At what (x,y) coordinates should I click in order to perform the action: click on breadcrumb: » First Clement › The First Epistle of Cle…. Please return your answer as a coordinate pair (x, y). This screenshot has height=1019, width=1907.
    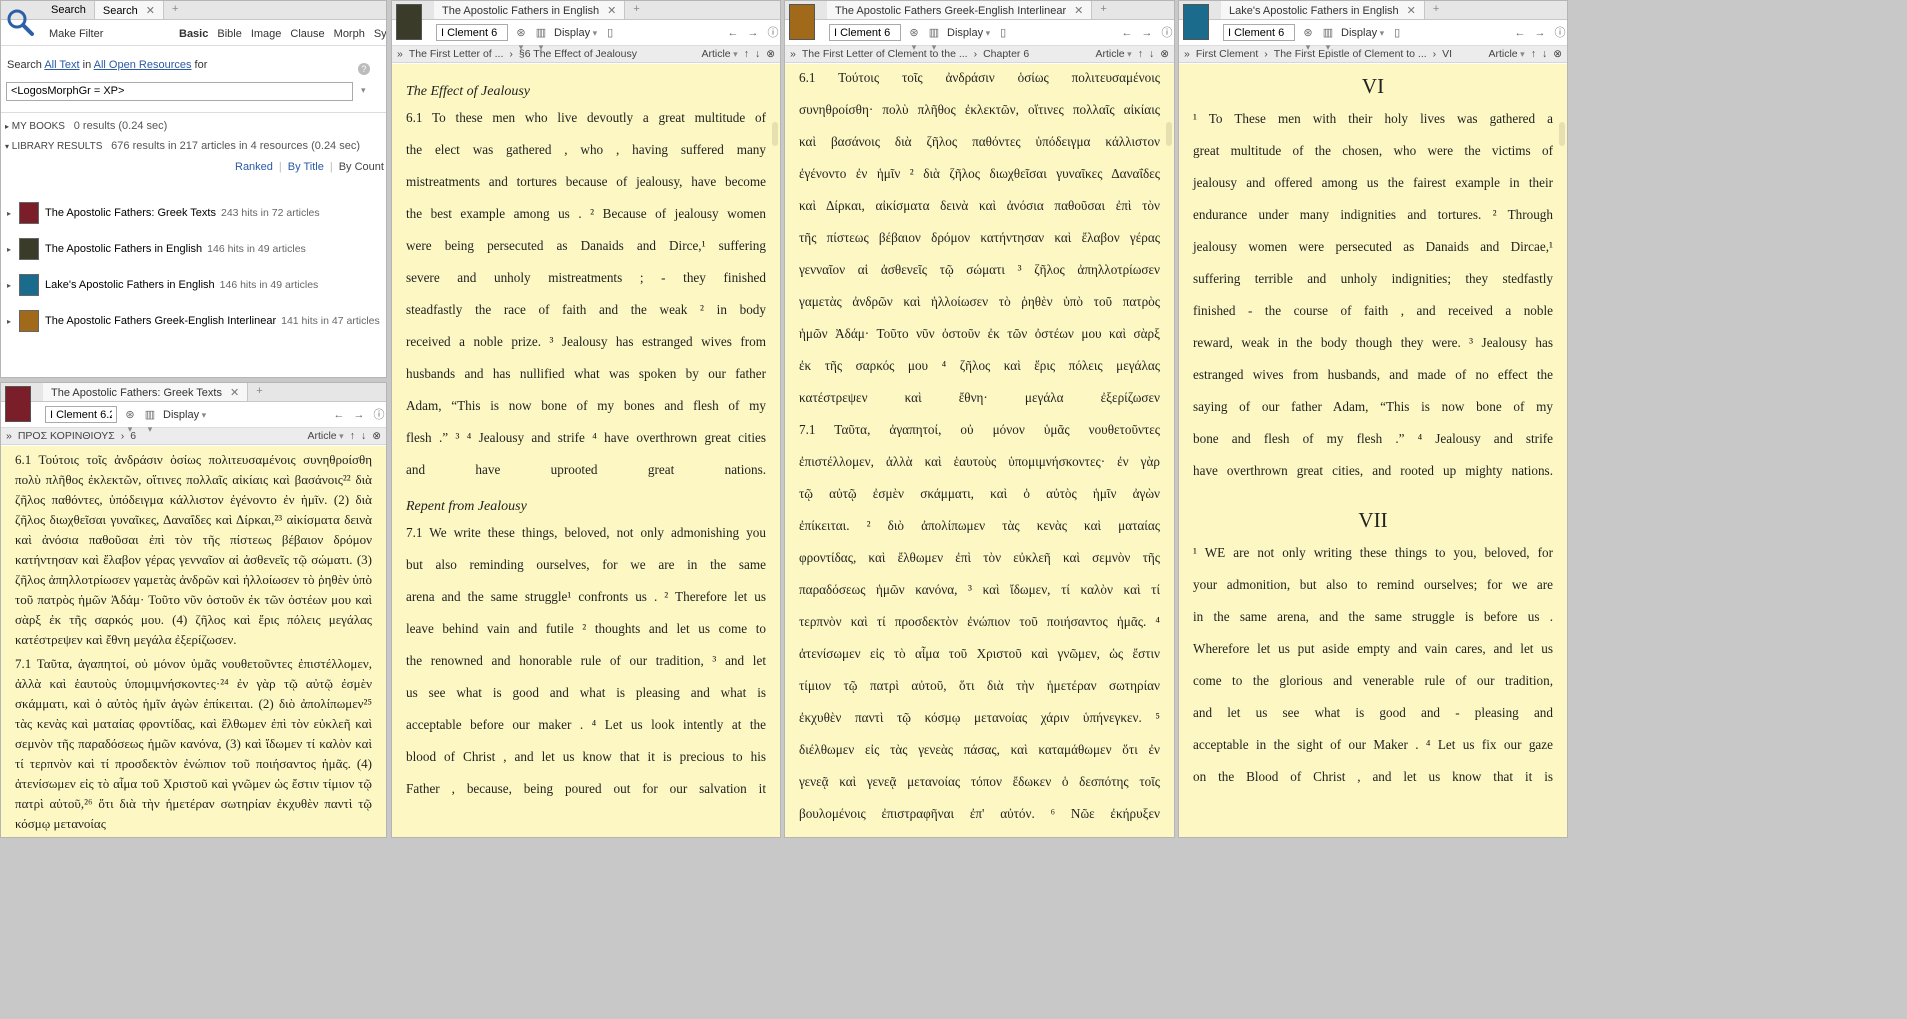
    Looking at the image, I should click on (1373, 54).